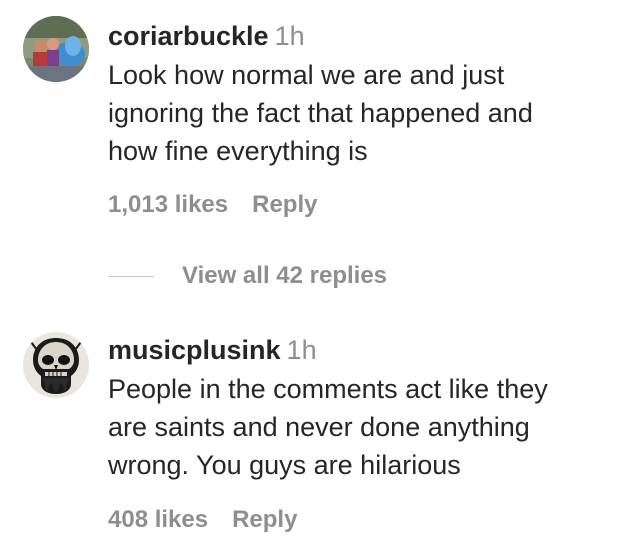 This screenshot has height=549, width=634. What do you see at coordinates (194, 350) in the screenshot?
I see `username: musicplusink` at bounding box center [194, 350].